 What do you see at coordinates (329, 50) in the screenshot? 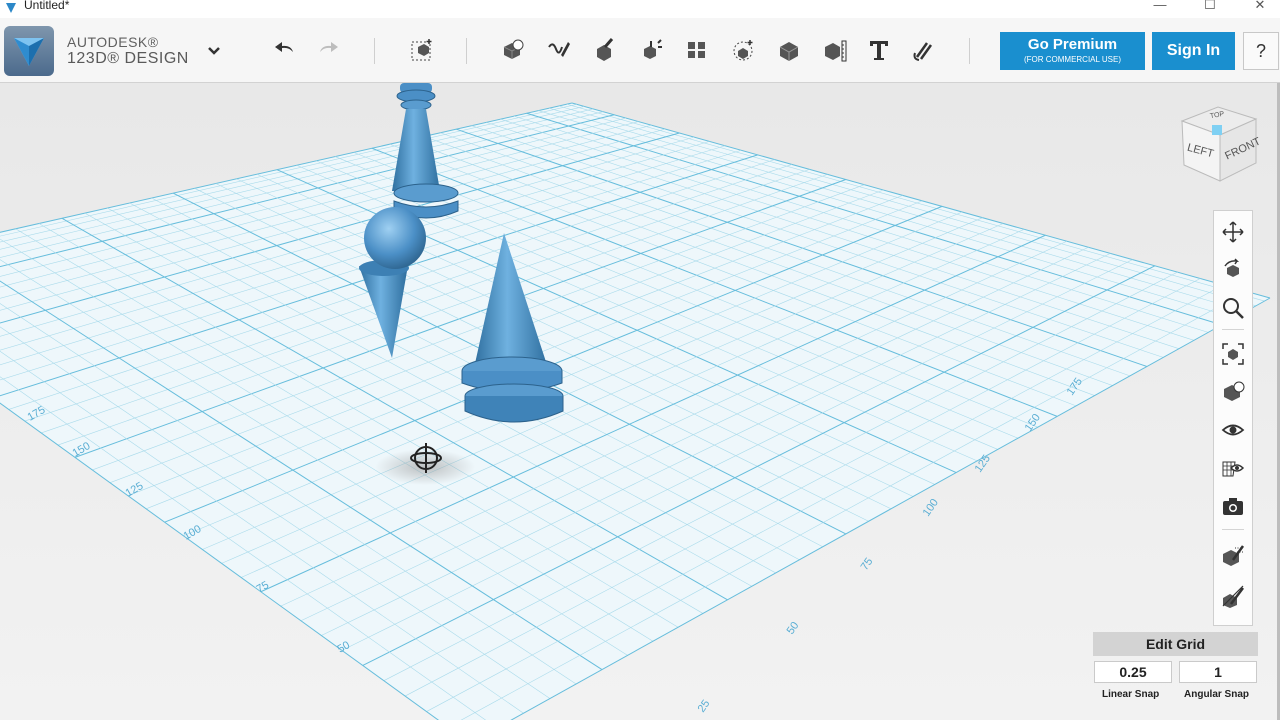
I see `redo-icon` at bounding box center [329, 50].